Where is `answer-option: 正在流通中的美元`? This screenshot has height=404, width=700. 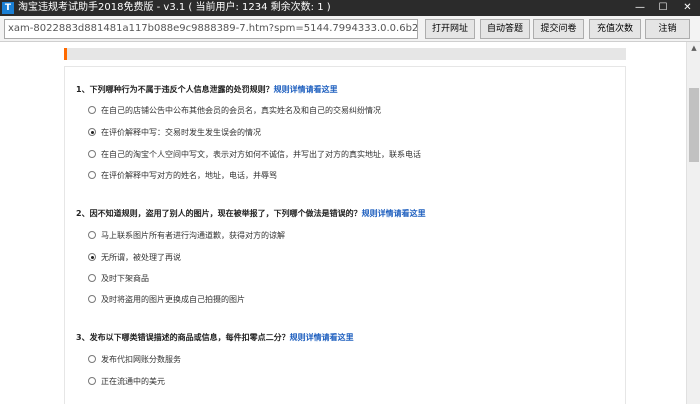
answer-option: 正在流通中的美元 is located at coordinates (126, 381).